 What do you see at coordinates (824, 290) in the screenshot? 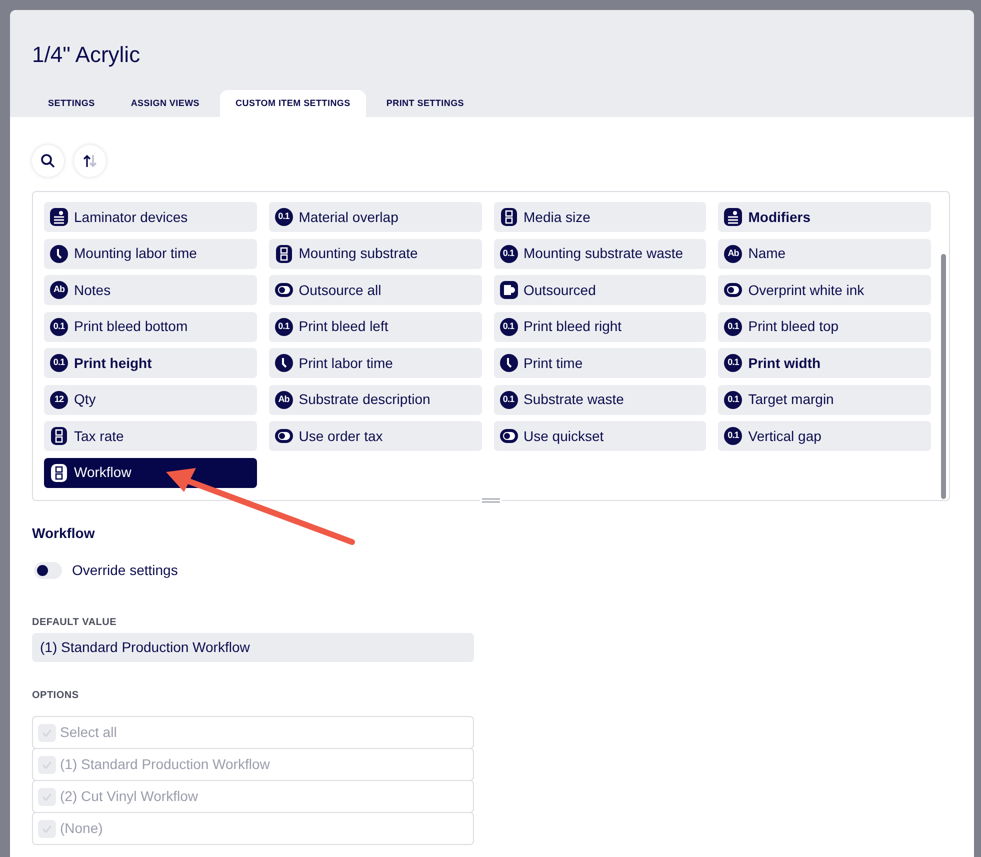
I see `item-chip: Overprint white ink` at bounding box center [824, 290].